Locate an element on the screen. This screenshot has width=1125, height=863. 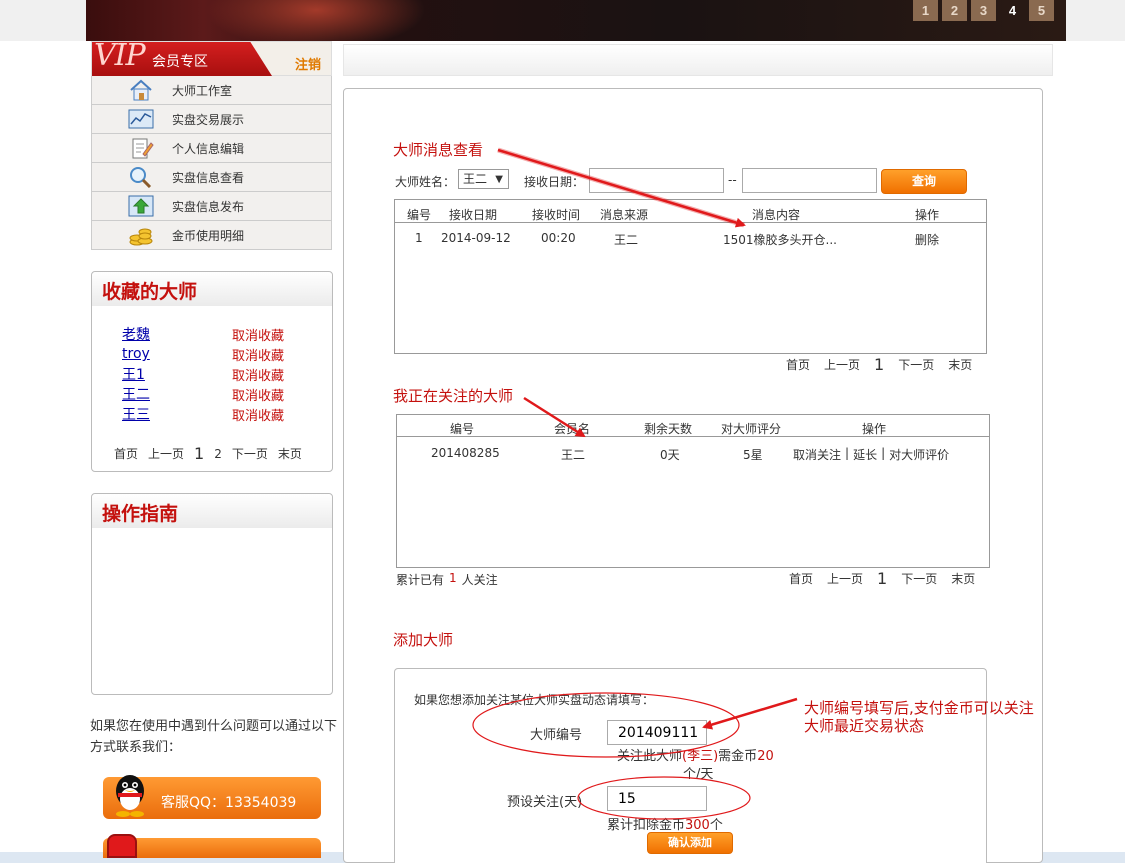
master-id-label: 大师编号 is located at coordinates (556, 735).